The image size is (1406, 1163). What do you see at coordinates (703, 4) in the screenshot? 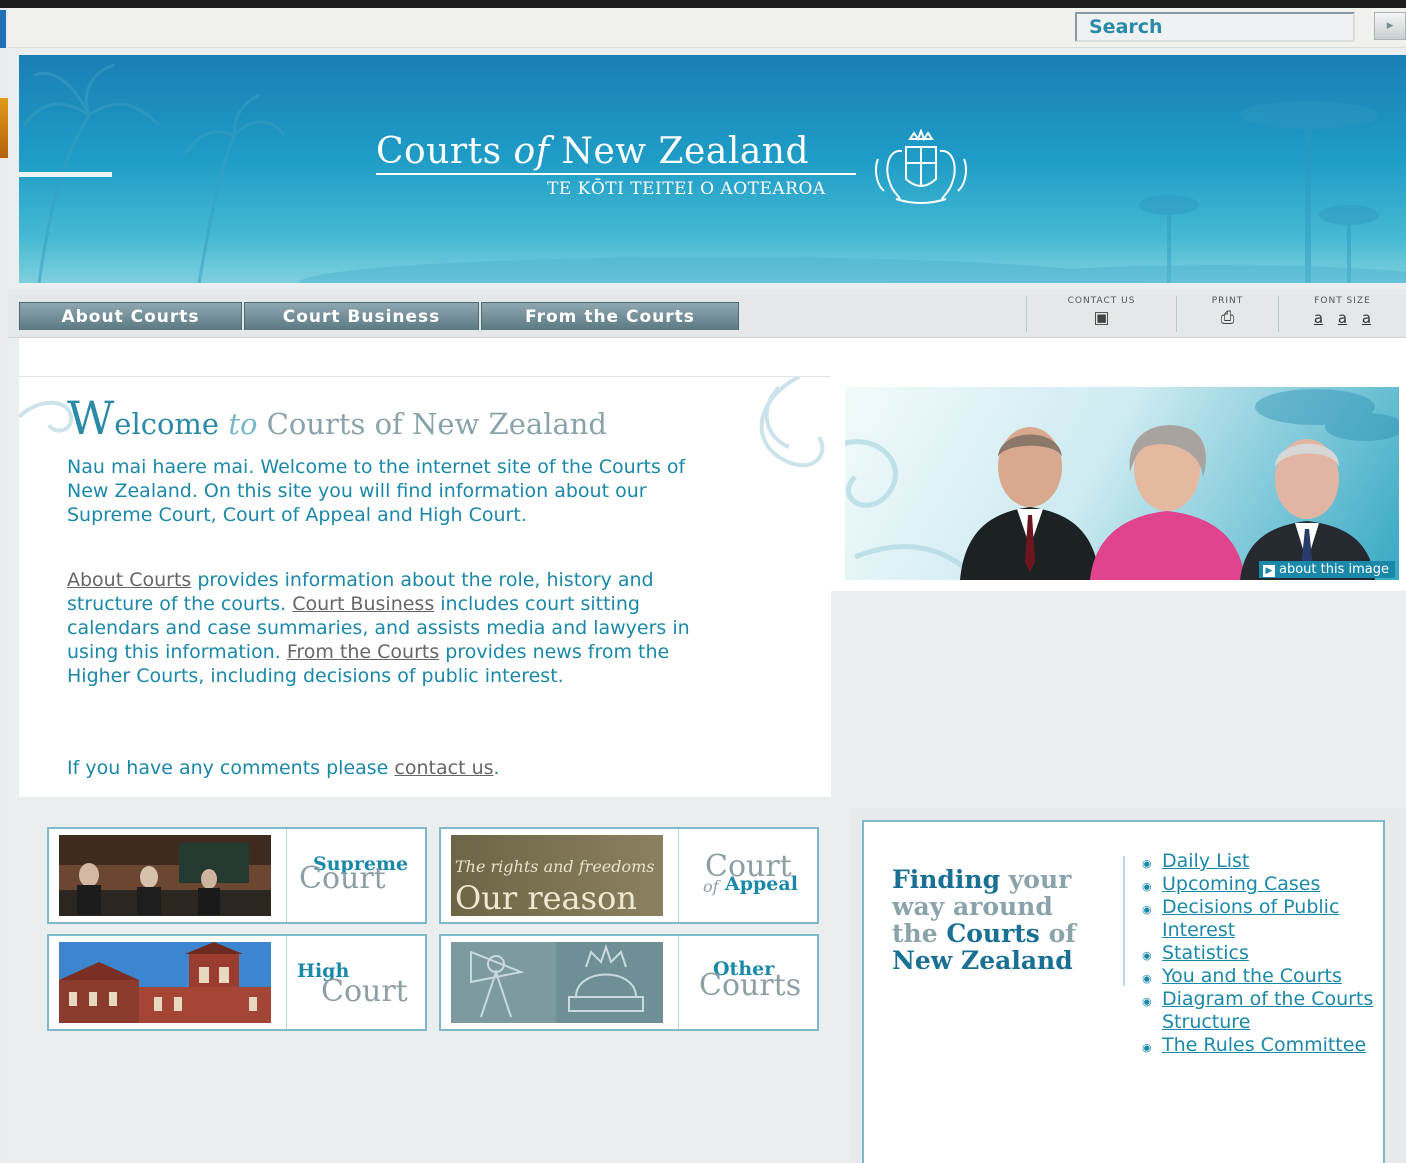
I see `os-top-strip` at bounding box center [703, 4].